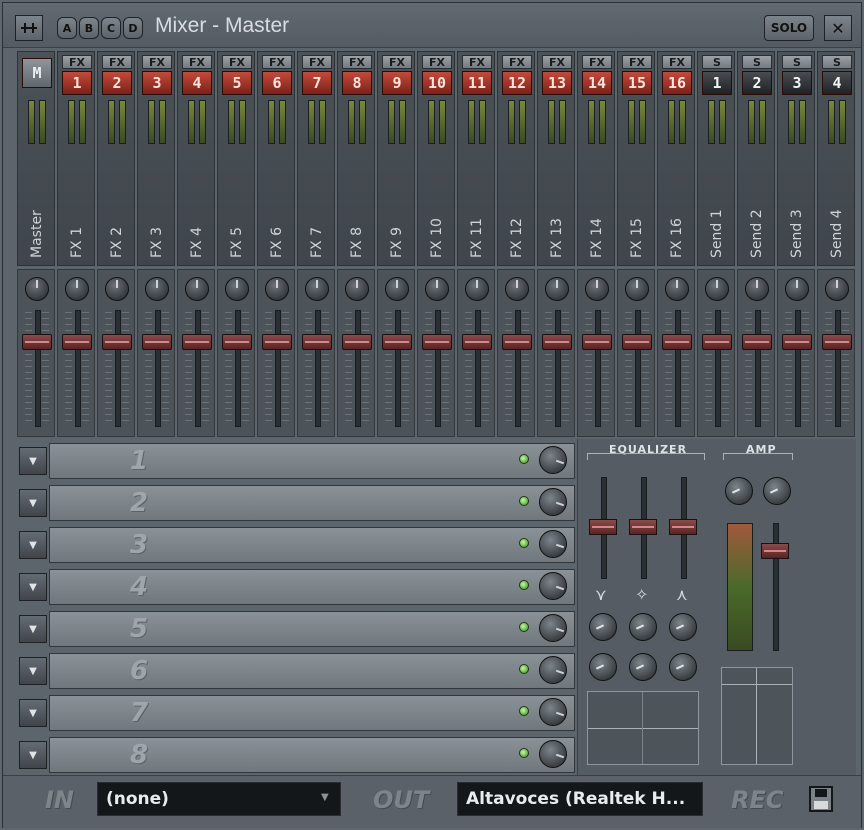 The image size is (864, 830). What do you see at coordinates (312, 671) in the screenshot?
I see `slot-bar: 6` at bounding box center [312, 671].